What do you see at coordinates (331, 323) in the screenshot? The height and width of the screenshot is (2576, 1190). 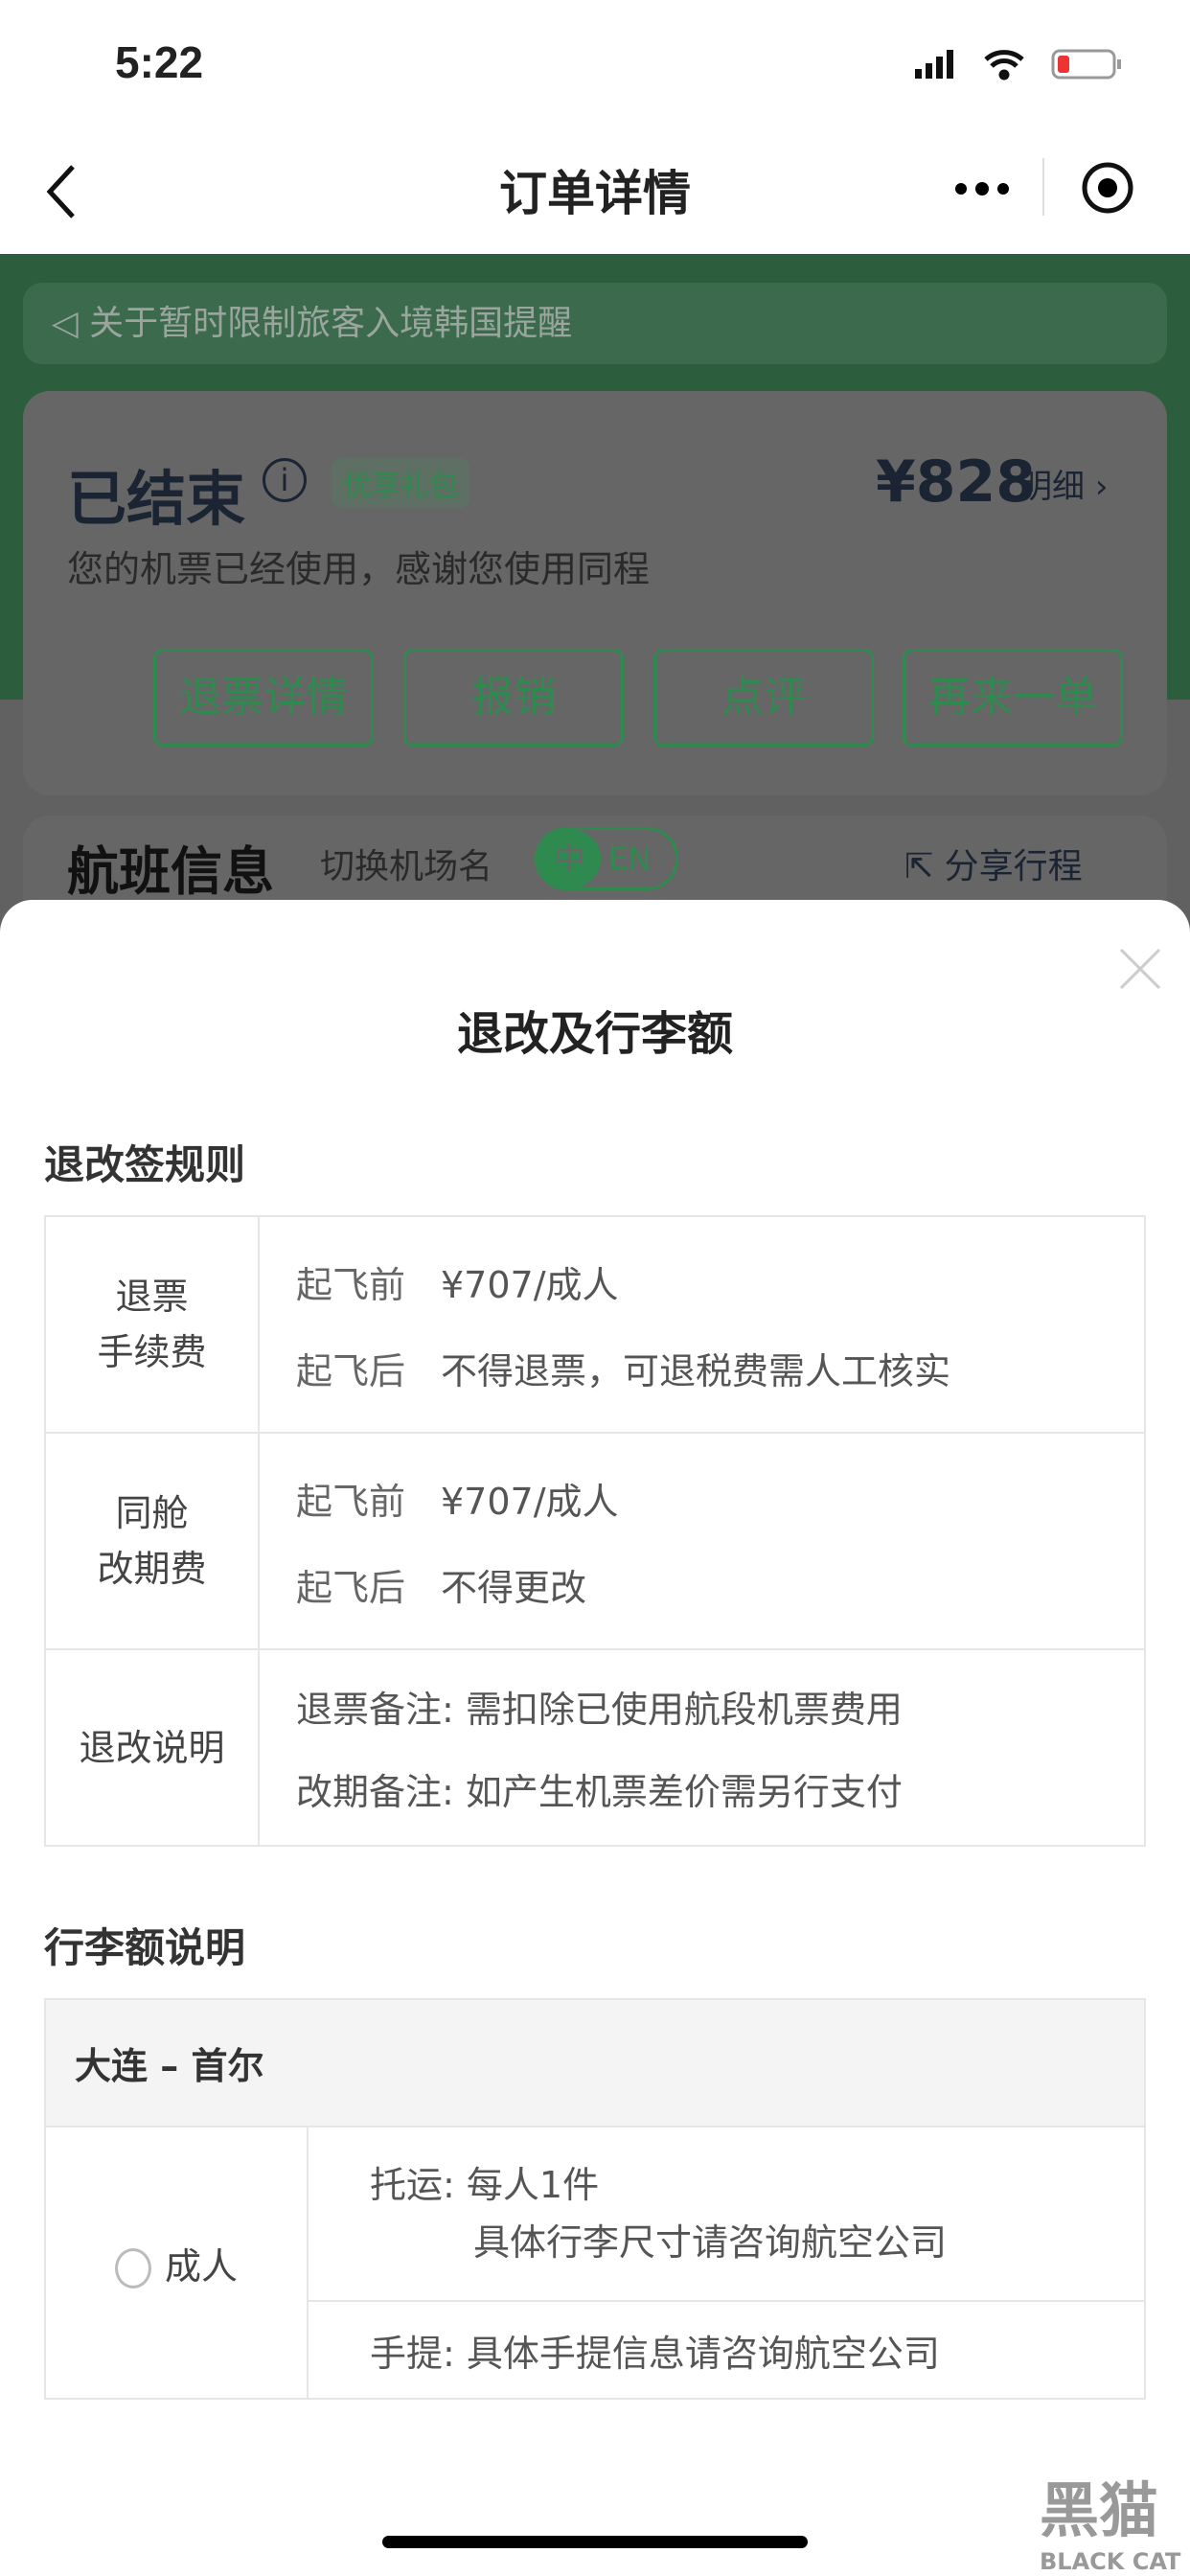 I see `notice-text: 关于暂时限制旅客入境韩国提醒` at bounding box center [331, 323].